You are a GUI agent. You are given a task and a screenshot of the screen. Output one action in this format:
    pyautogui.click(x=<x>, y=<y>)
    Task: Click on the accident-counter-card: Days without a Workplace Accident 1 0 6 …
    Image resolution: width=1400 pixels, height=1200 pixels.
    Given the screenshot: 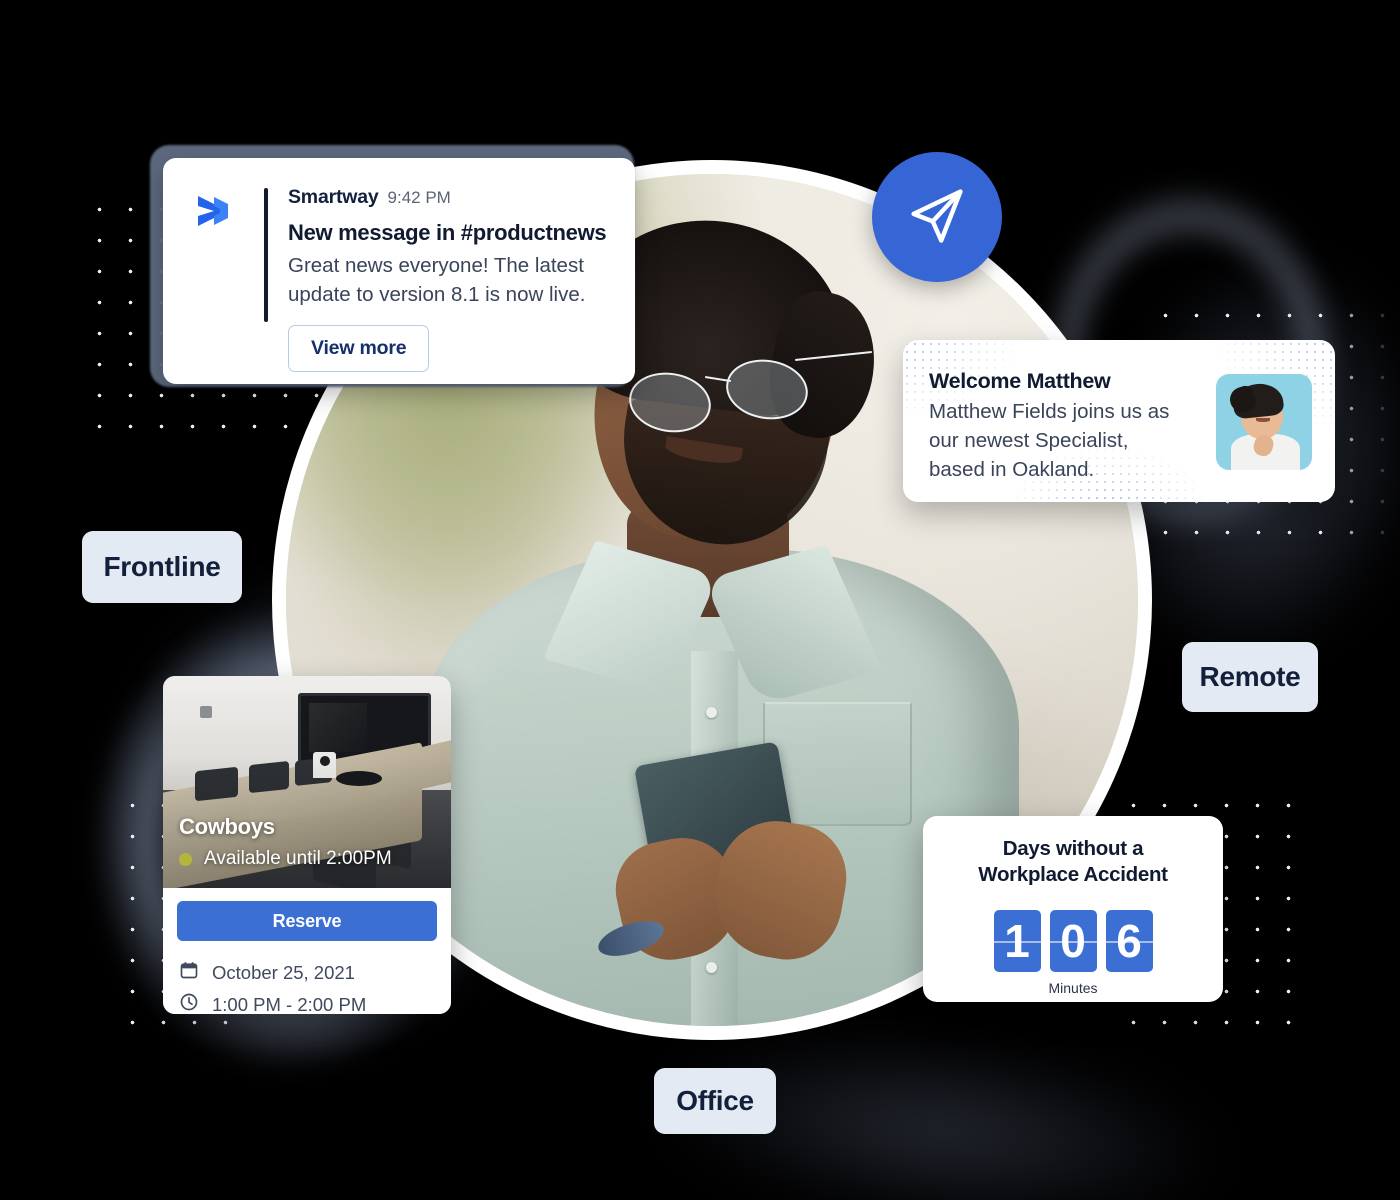 What is the action you would take?
    pyautogui.click(x=1073, y=909)
    